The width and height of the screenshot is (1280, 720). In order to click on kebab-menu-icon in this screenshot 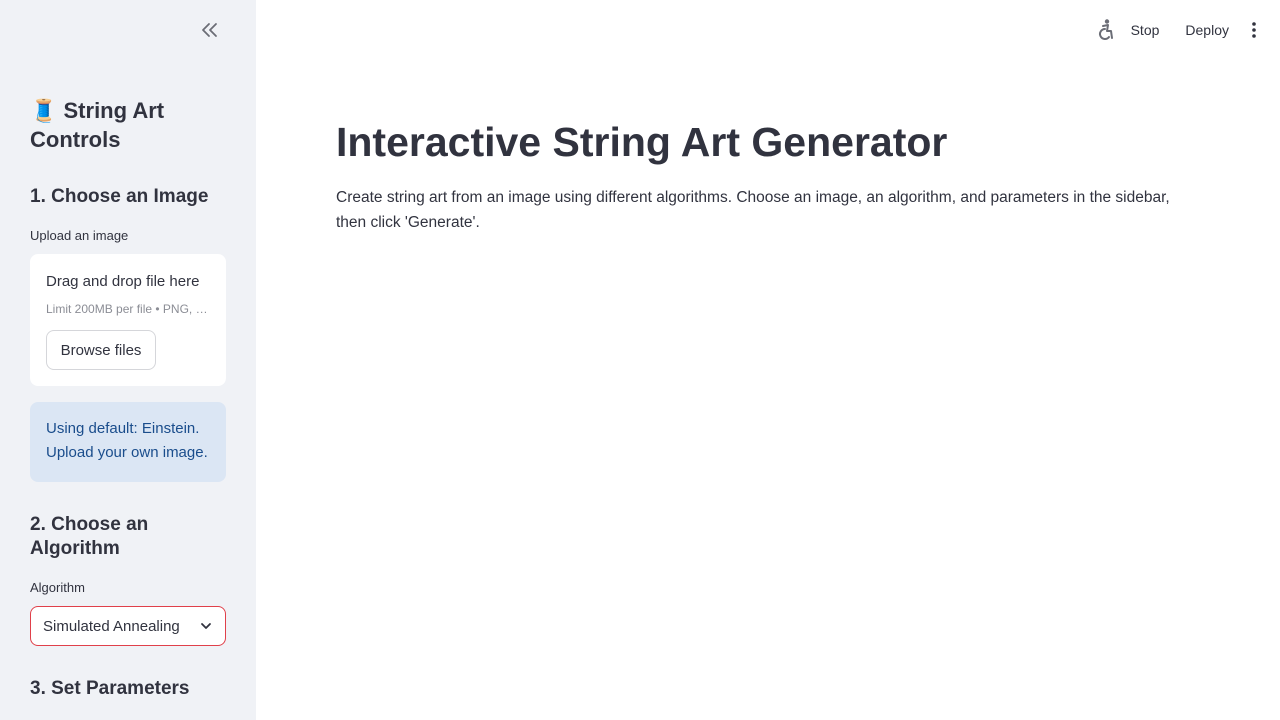, I will do `click(1254, 30)`.